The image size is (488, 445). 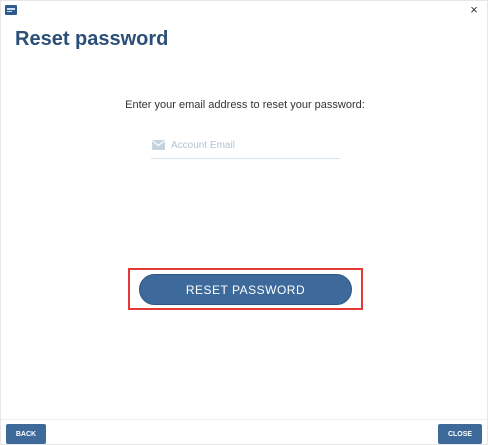 I want to click on email-field, so click(x=245, y=145).